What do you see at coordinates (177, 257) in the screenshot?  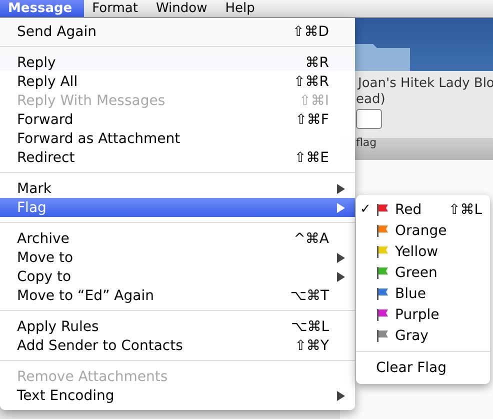 I see `menu-item: Move to` at bounding box center [177, 257].